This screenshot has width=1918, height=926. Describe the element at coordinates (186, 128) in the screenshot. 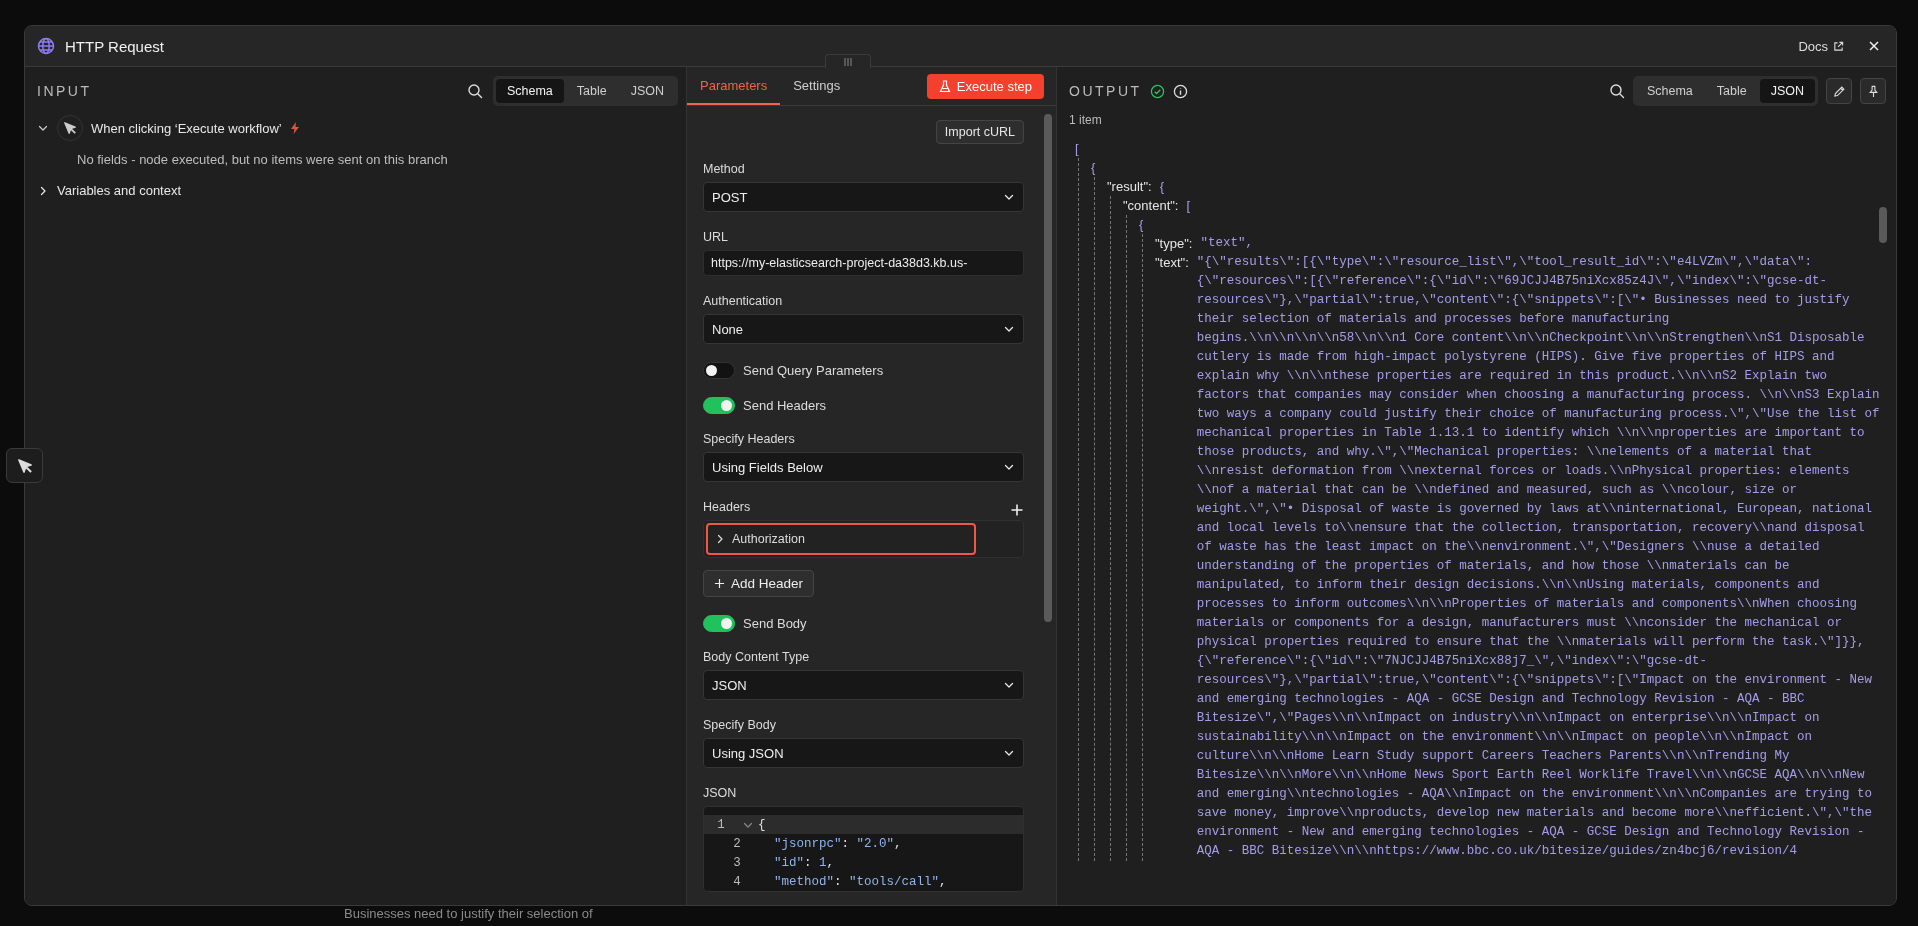

I see `trigger-name: When clicking ‘Execute workflow’` at that location.